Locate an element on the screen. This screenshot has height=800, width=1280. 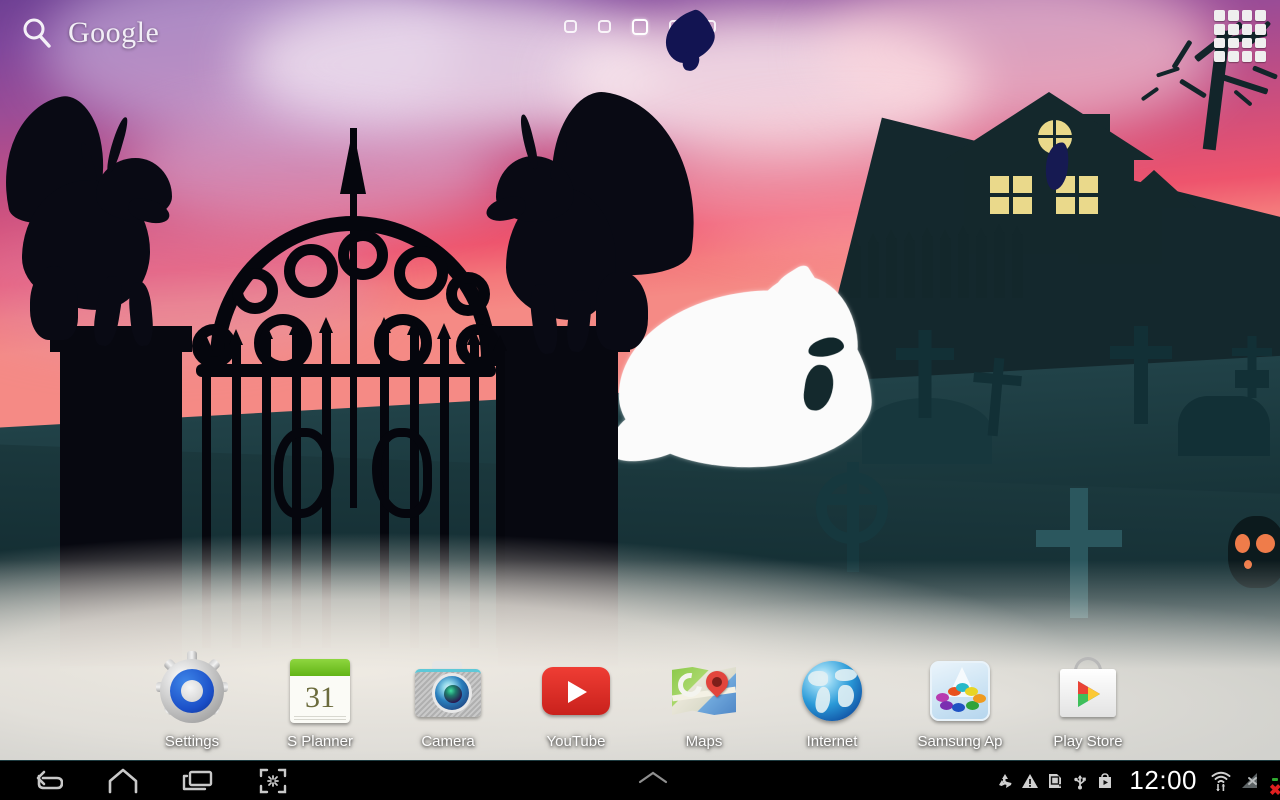
maps-icon is located at coordinates (704, 691).